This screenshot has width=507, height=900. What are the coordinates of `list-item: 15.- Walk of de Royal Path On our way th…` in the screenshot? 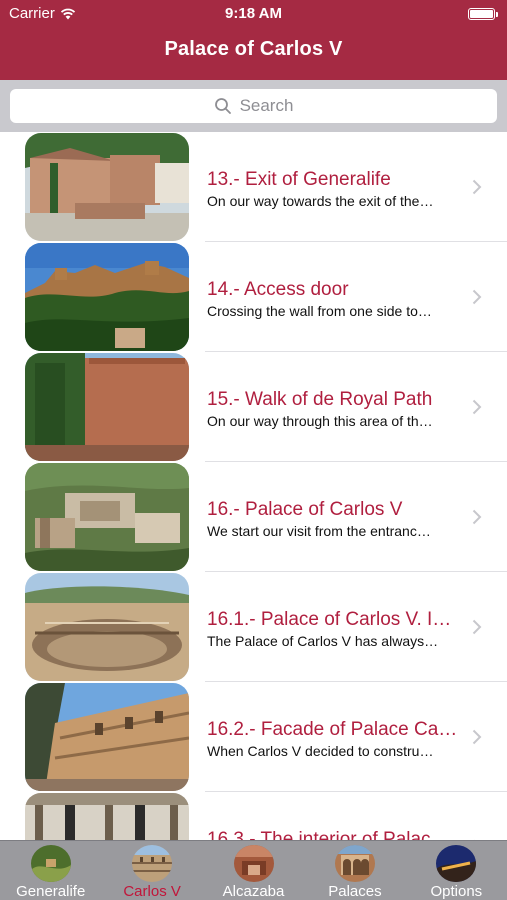 It's located at (253, 407).